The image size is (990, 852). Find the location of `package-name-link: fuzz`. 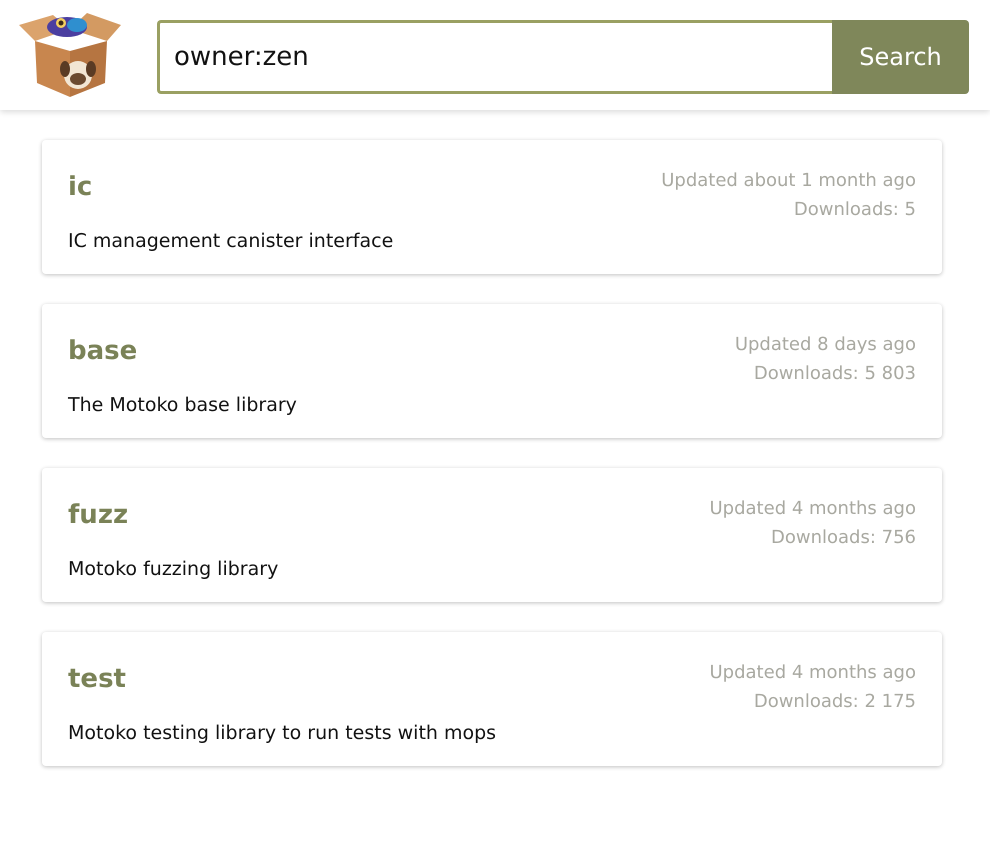

package-name-link: fuzz is located at coordinates (98, 515).